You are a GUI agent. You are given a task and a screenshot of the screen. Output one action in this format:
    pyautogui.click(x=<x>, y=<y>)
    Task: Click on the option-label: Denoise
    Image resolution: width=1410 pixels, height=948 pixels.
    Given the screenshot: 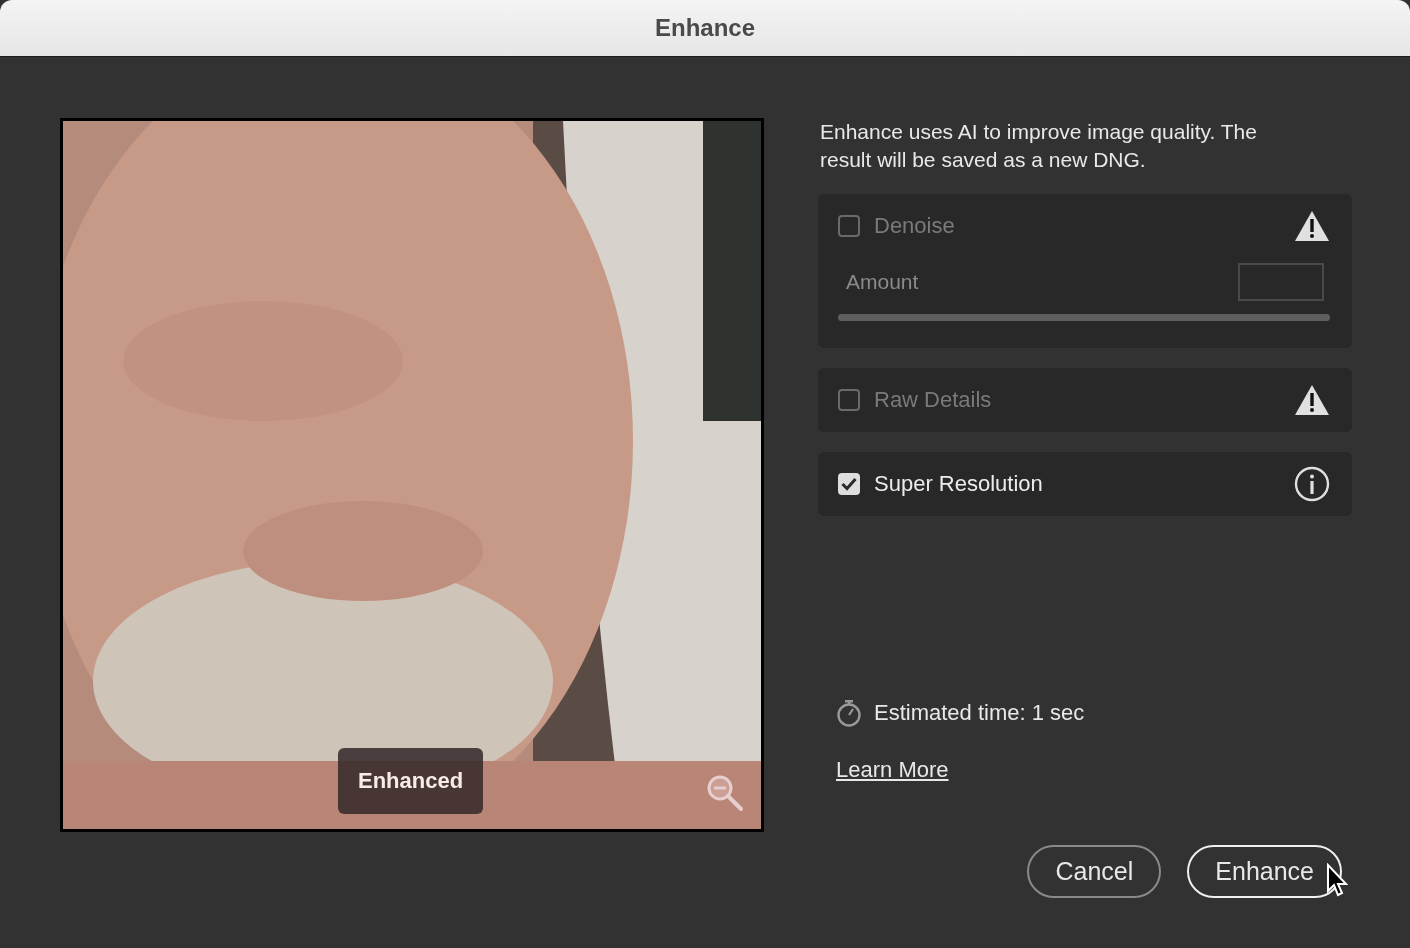 What is the action you would take?
    pyautogui.click(x=915, y=226)
    